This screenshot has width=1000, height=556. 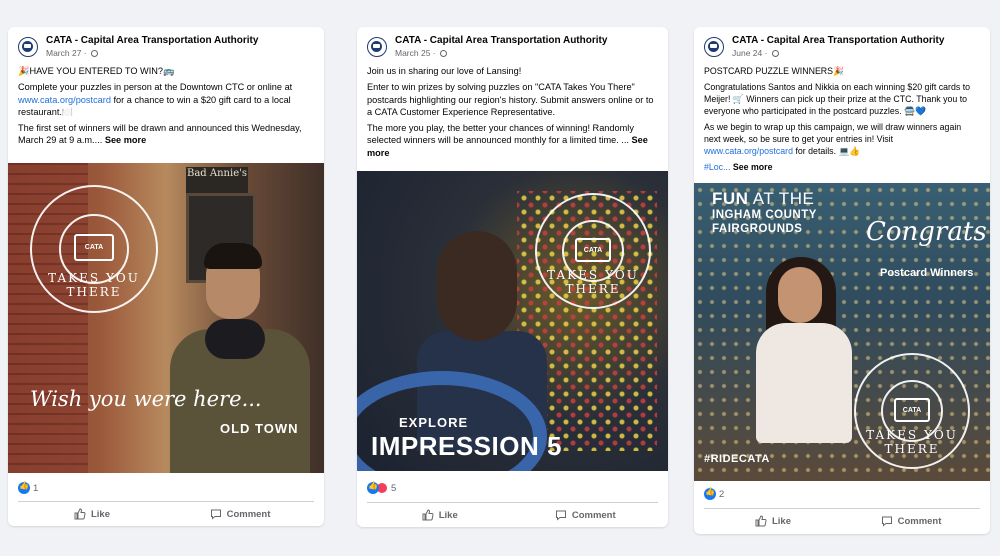 I want to click on post-paragraph: POSTCARD PUZZLE WINNERS🎉, so click(x=774, y=71).